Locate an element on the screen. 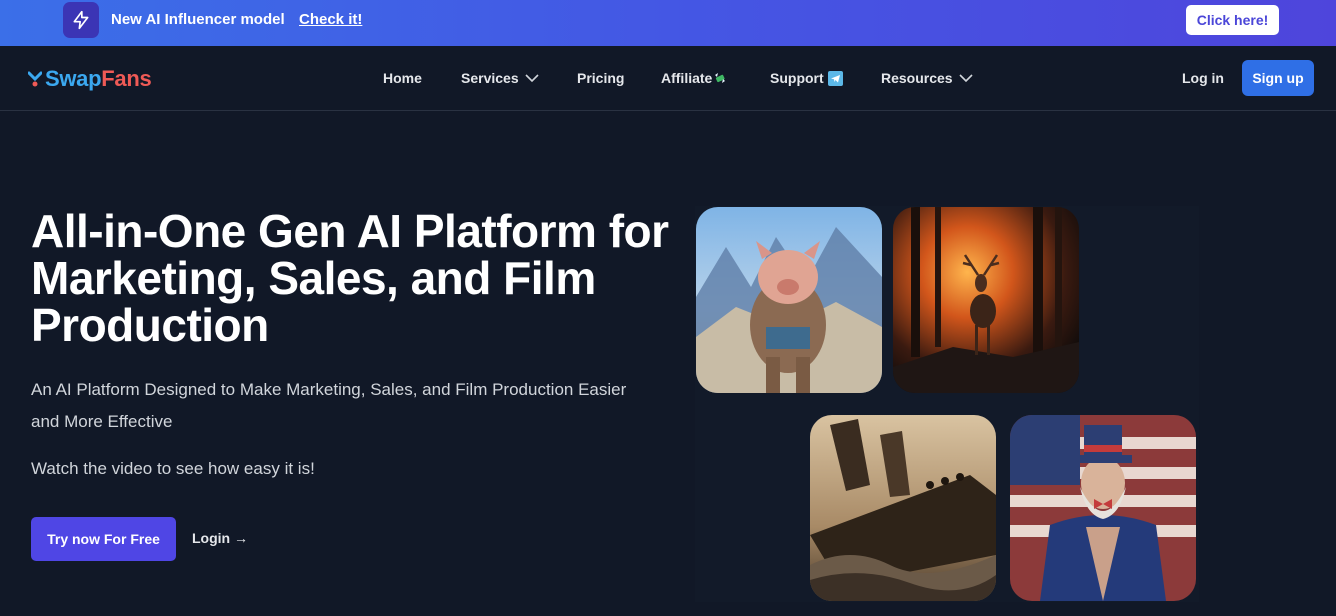 The width and height of the screenshot is (1336, 616). nav-support-label: Support is located at coordinates (797, 78).